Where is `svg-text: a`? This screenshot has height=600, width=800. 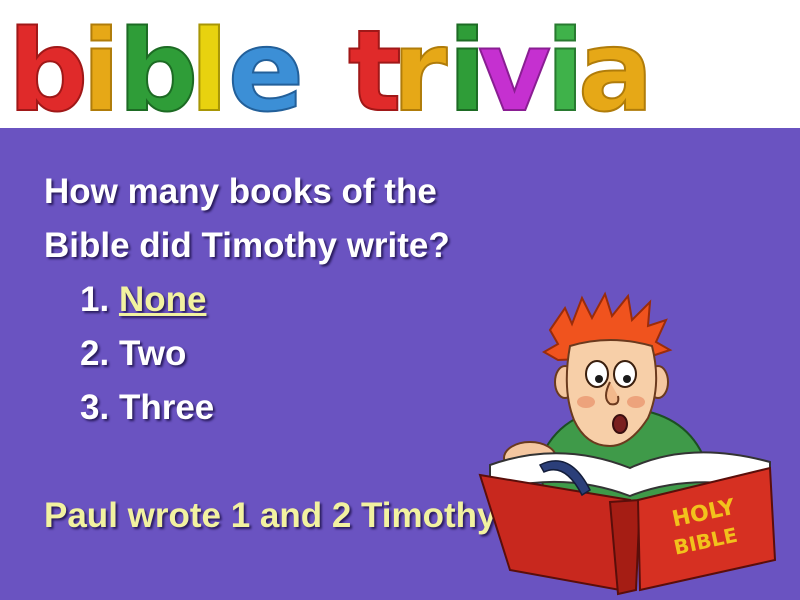
svg-text: a is located at coordinates (616, 67).